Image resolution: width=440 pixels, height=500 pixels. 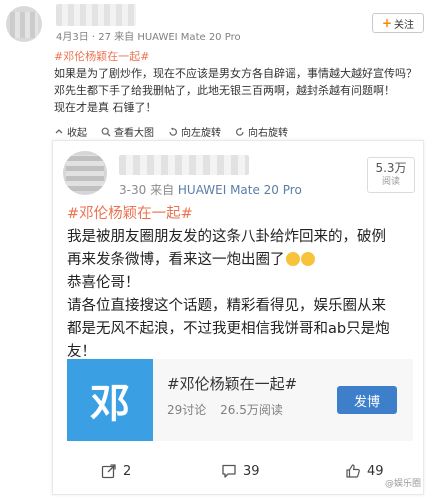 What do you see at coordinates (240, 400) in the screenshot?
I see `topic-card: 邓 #邓伦杨颖在一起# 29讨论 26.5万阅读 发博` at bounding box center [240, 400].